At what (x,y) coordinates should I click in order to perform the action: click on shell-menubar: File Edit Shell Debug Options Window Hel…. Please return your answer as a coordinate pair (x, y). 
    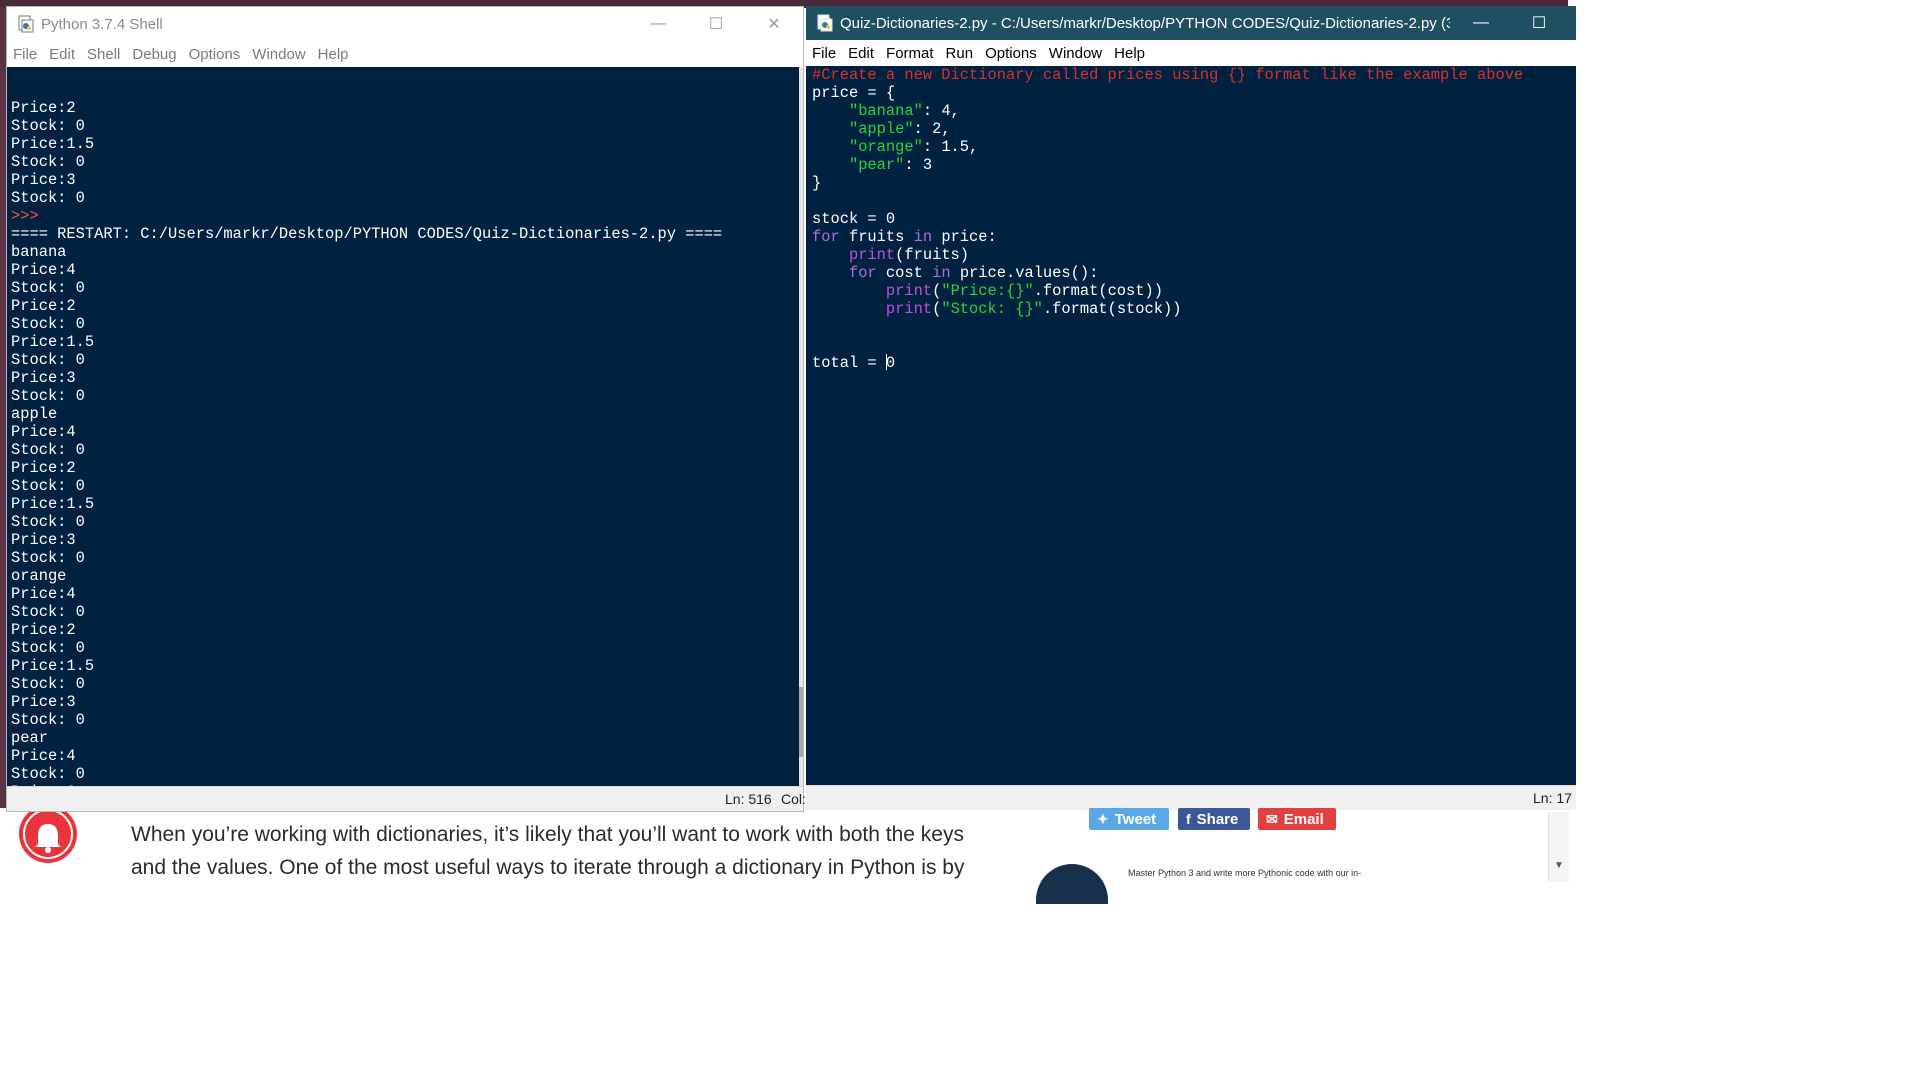
    Looking at the image, I should click on (405, 54).